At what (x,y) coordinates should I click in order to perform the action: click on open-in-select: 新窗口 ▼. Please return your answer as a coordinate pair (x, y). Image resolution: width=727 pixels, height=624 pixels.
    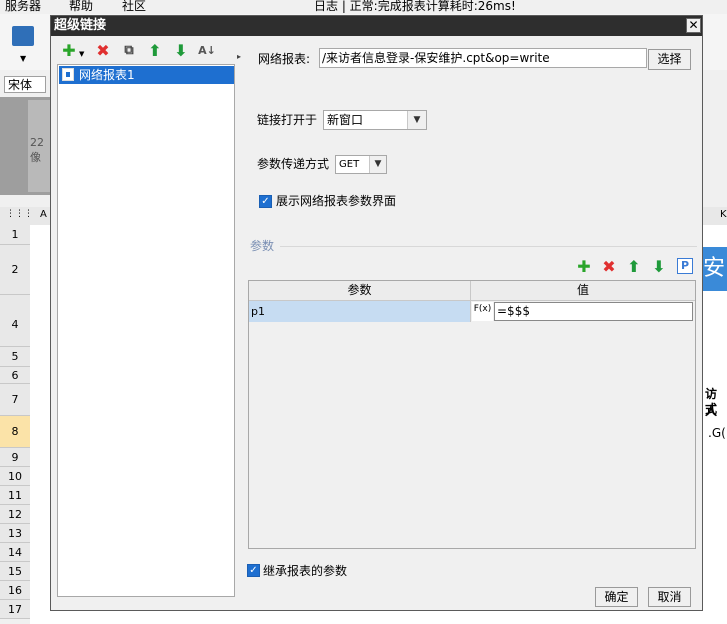
    Looking at the image, I should click on (375, 120).